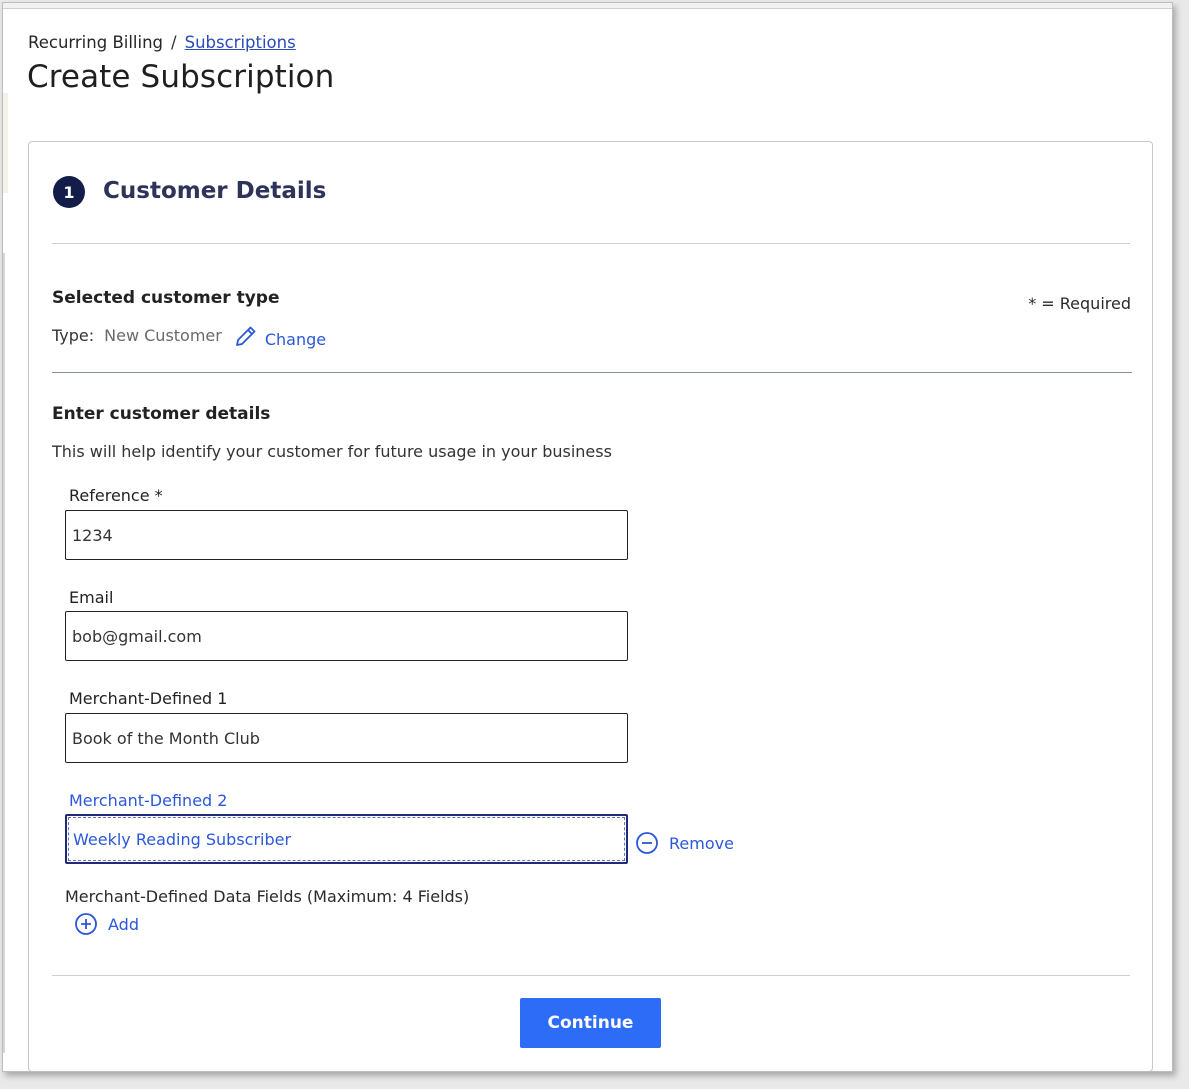 The width and height of the screenshot is (1189, 1089). I want to click on required-note: * = Required, so click(1079, 303).